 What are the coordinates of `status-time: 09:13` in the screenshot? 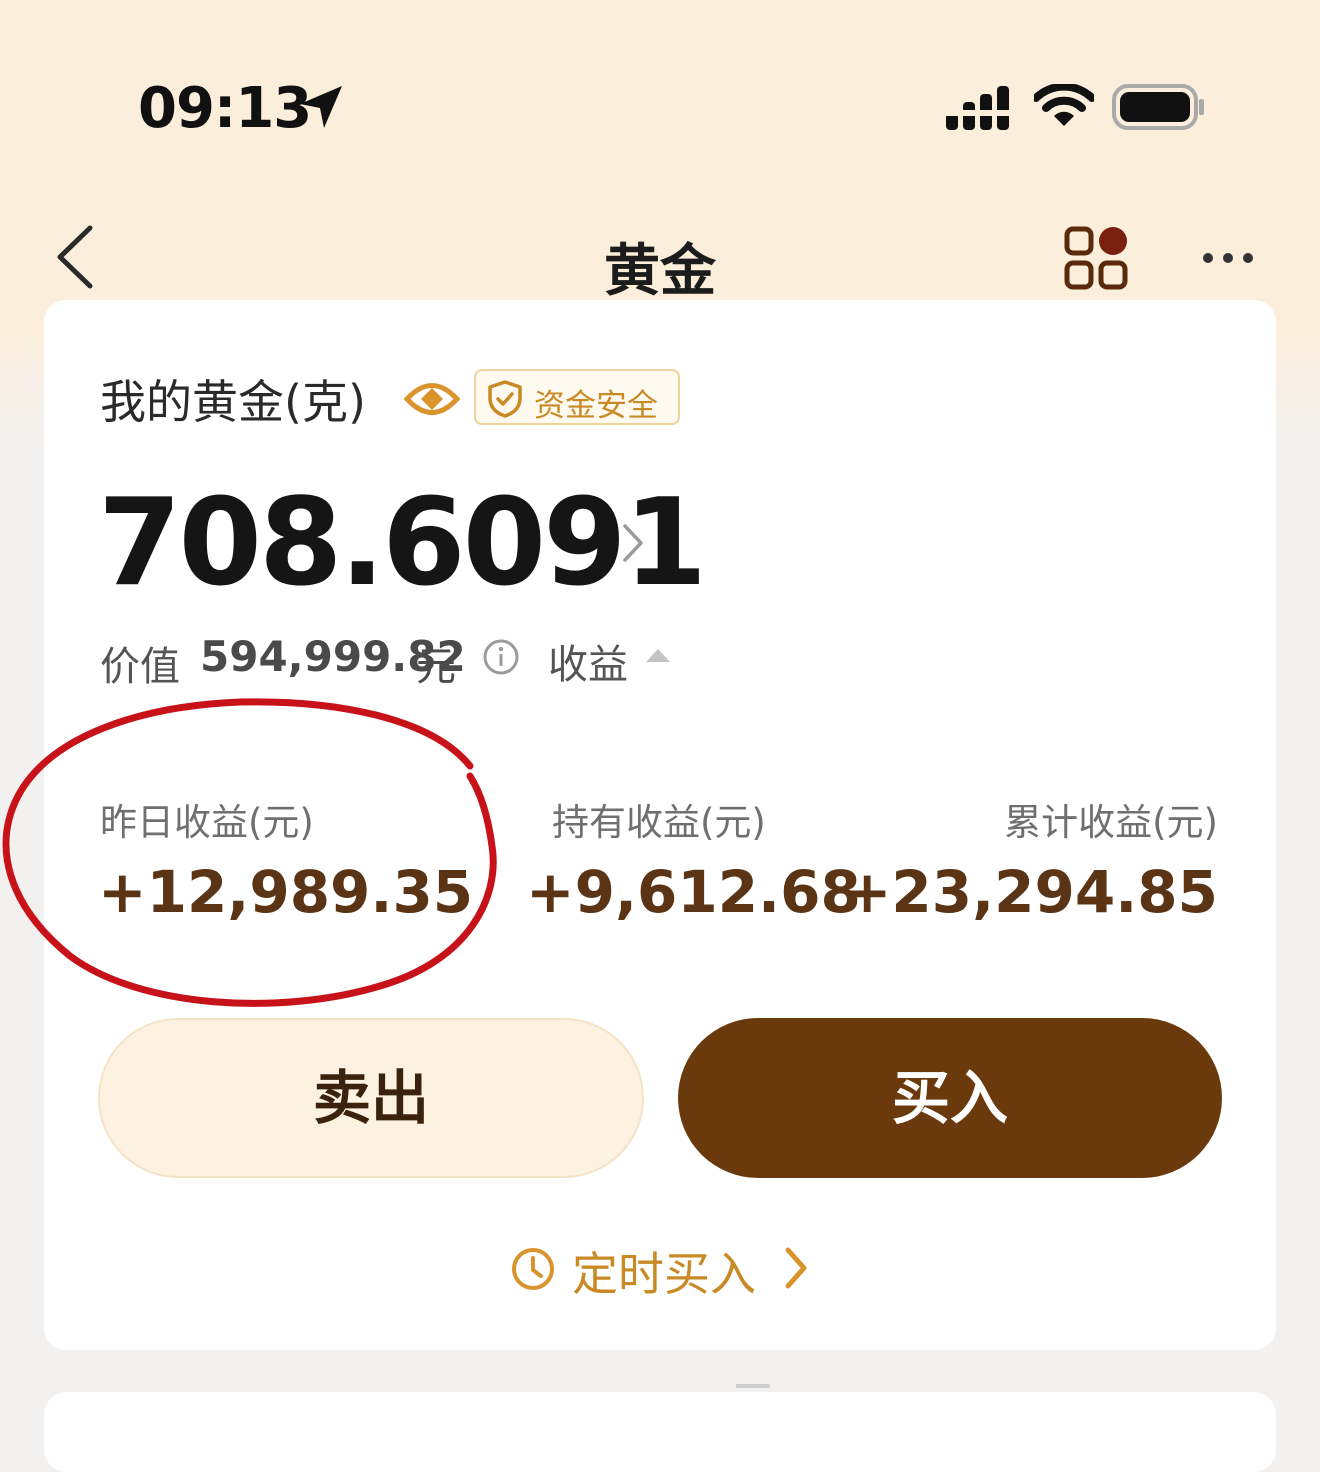 It's located at (225, 108).